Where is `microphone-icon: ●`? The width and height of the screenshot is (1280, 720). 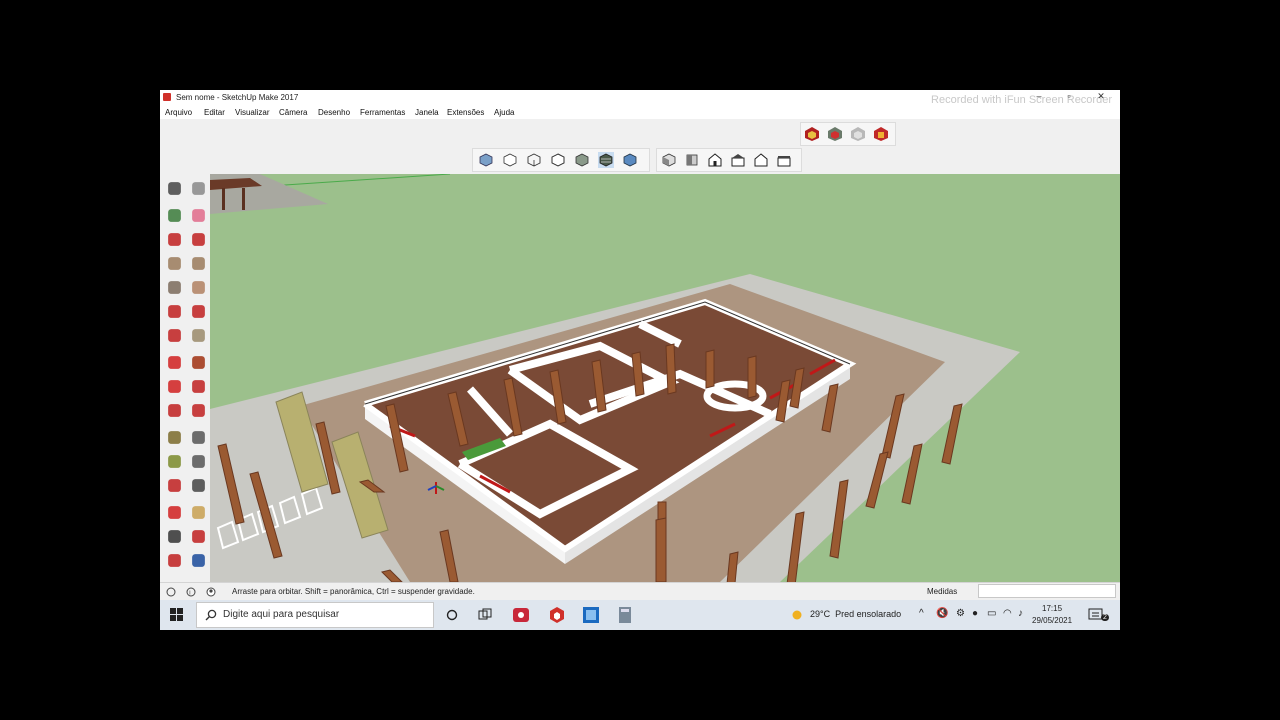 microphone-icon: ● is located at coordinates (975, 613).